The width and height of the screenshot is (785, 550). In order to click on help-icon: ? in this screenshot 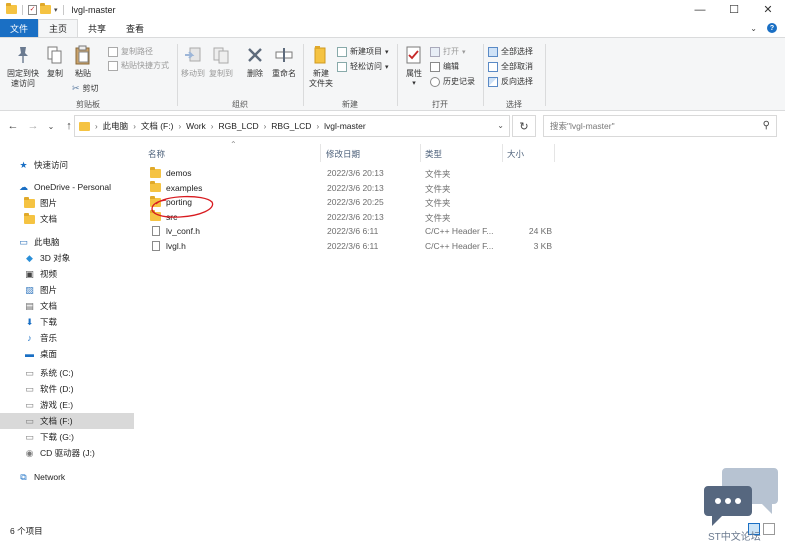, I will do `click(772, 28)`.